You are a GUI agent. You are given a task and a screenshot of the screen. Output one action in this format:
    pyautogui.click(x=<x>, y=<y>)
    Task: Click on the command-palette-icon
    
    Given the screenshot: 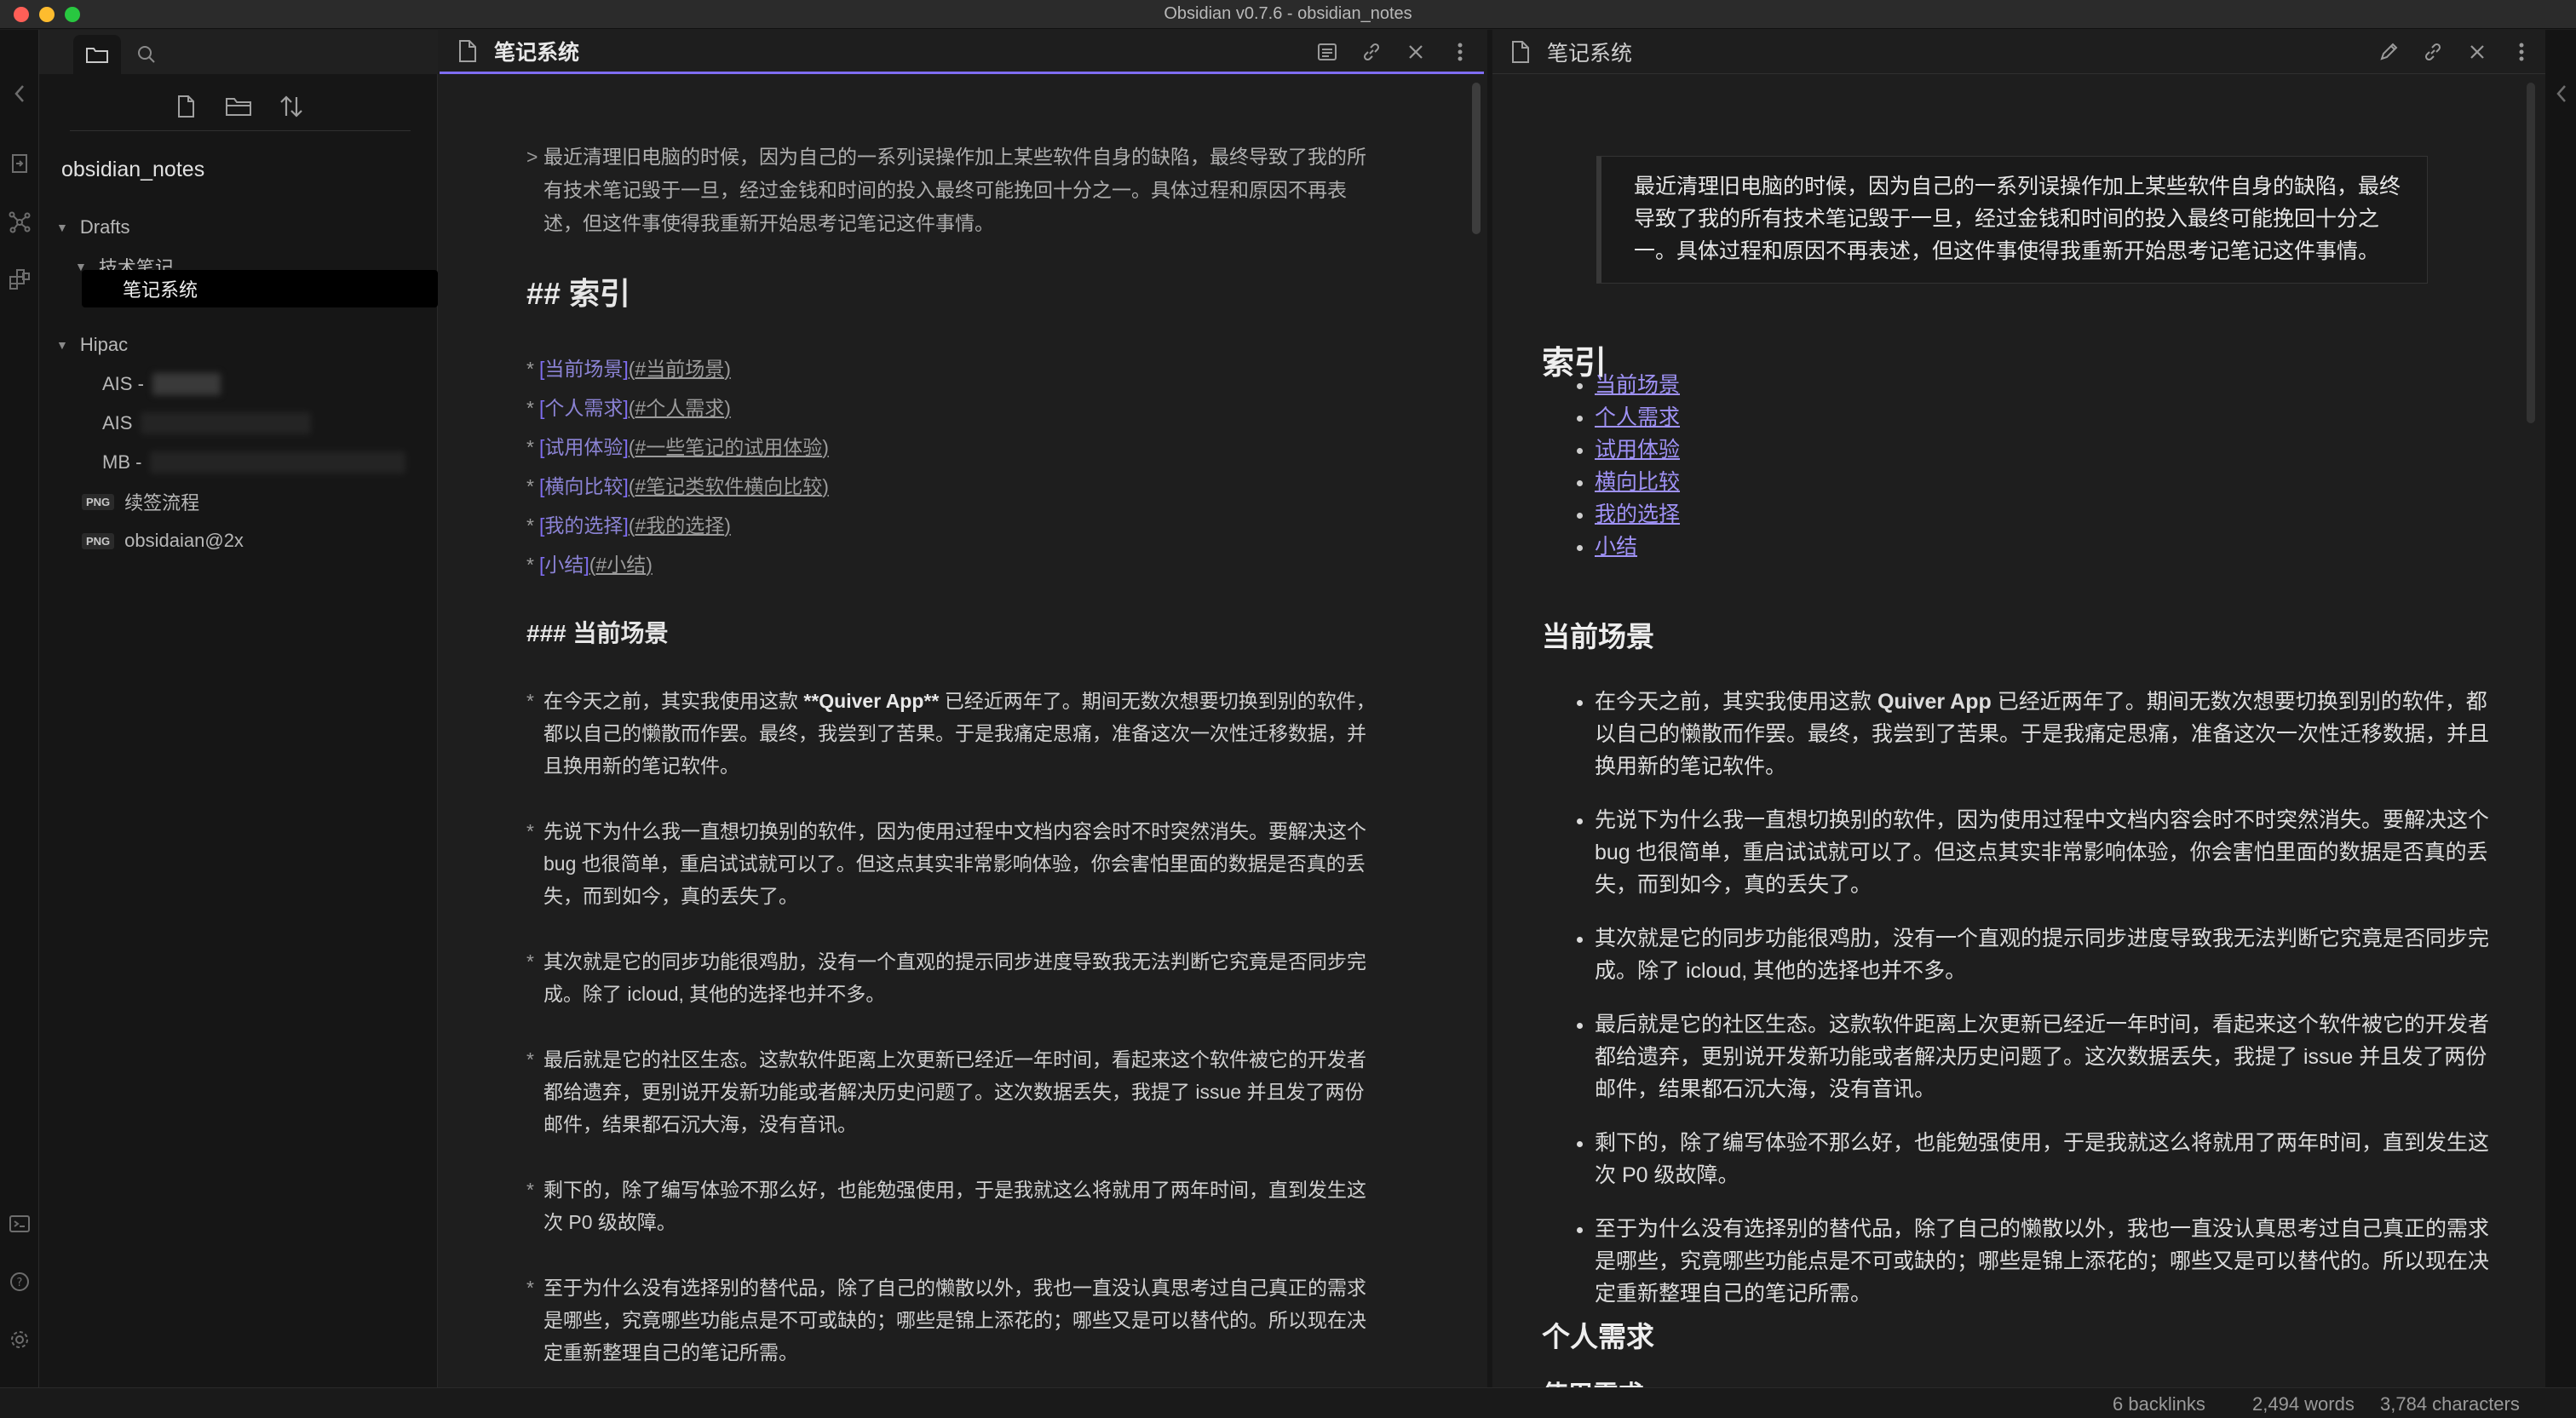 What is the action you would take?
    pyautogui.click(x=20, y=1224)
    